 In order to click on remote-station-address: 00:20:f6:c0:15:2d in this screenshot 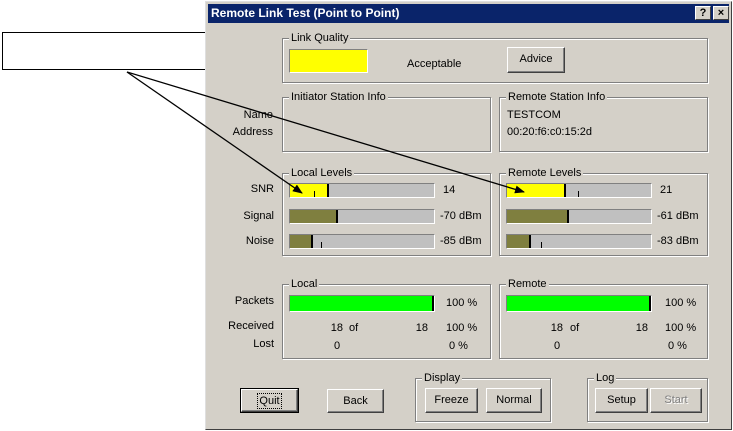, I will do `click(550, 132)`.